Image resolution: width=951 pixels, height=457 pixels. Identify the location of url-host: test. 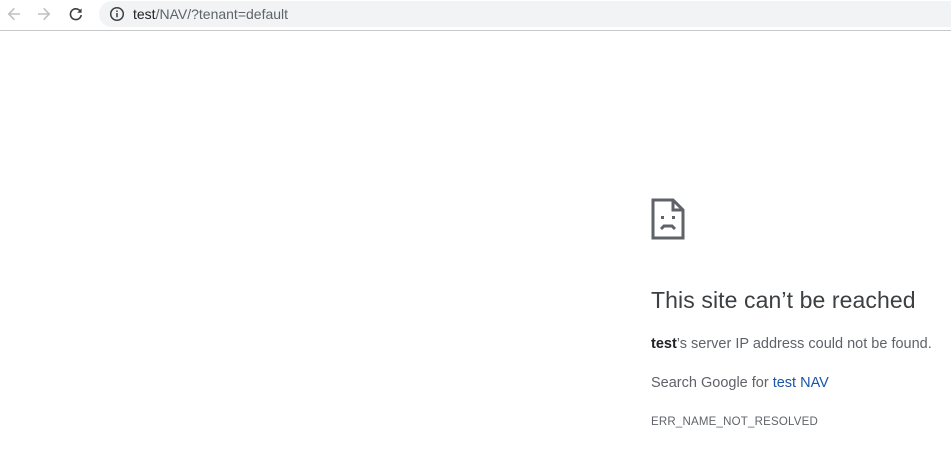
(144, 14).